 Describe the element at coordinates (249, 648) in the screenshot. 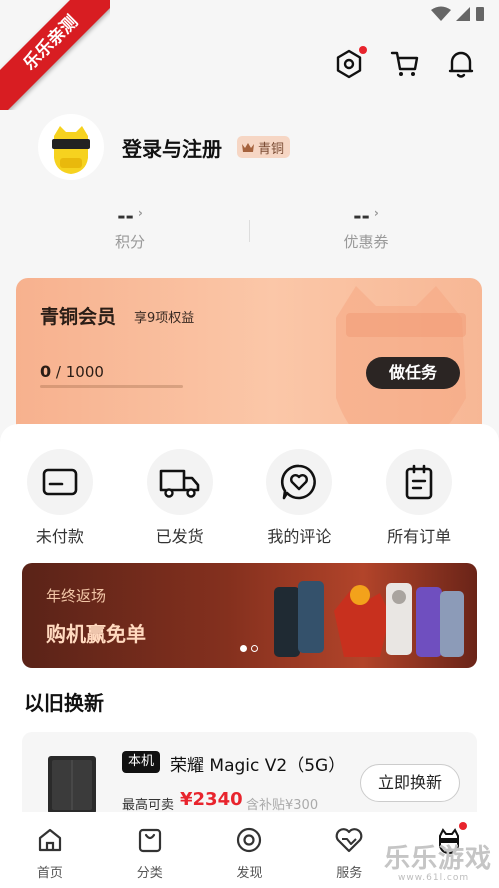

I see `carousel-indicator` at that location.